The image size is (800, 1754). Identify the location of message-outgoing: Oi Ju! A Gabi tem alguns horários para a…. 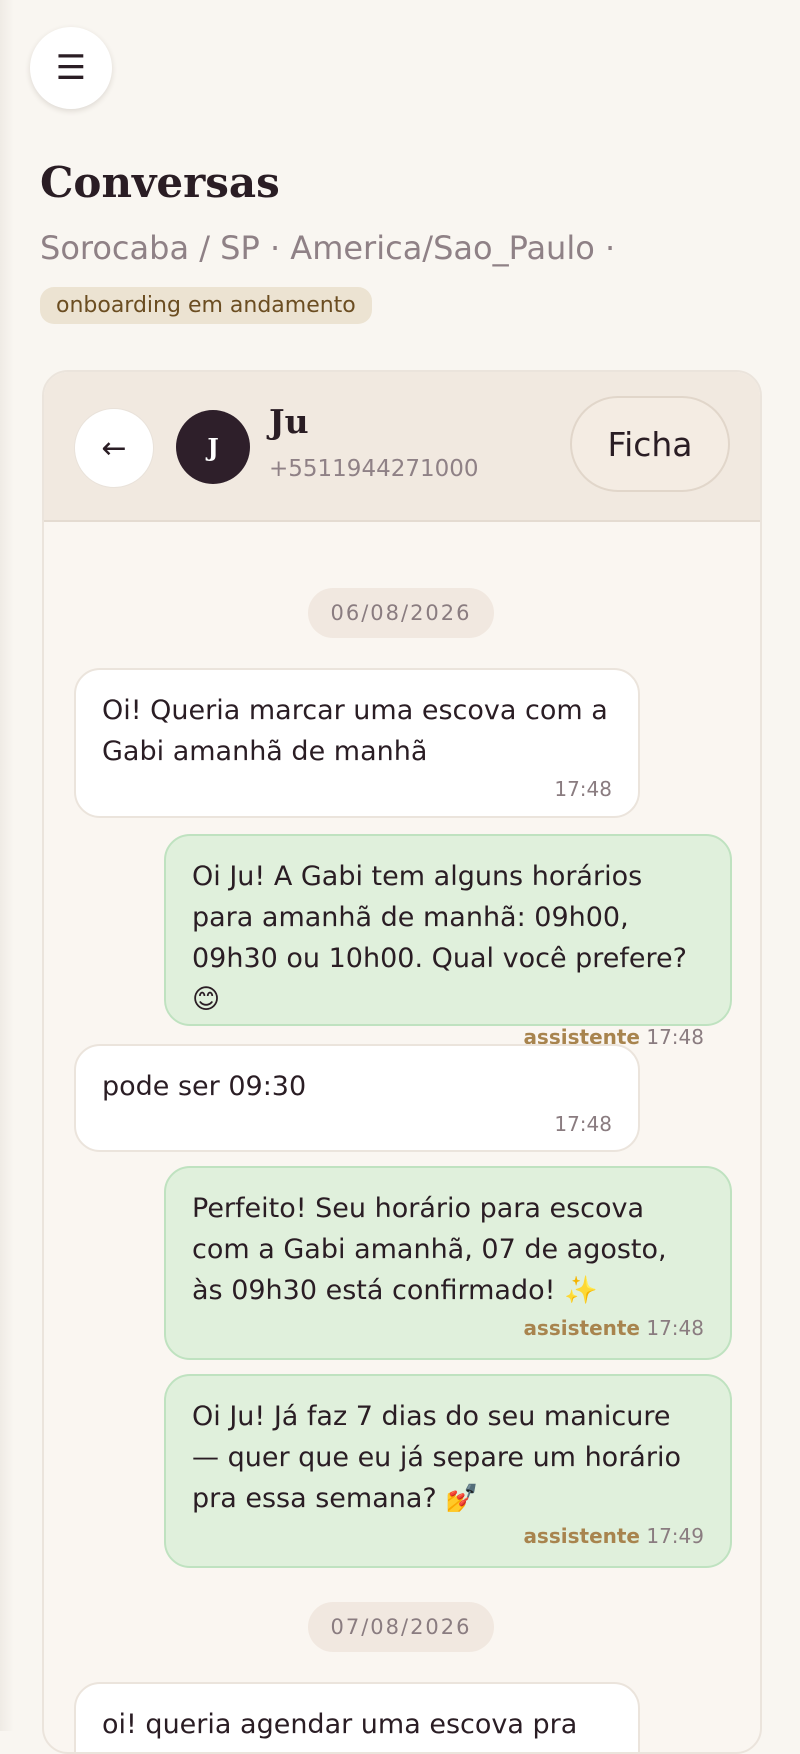
(448, 941).